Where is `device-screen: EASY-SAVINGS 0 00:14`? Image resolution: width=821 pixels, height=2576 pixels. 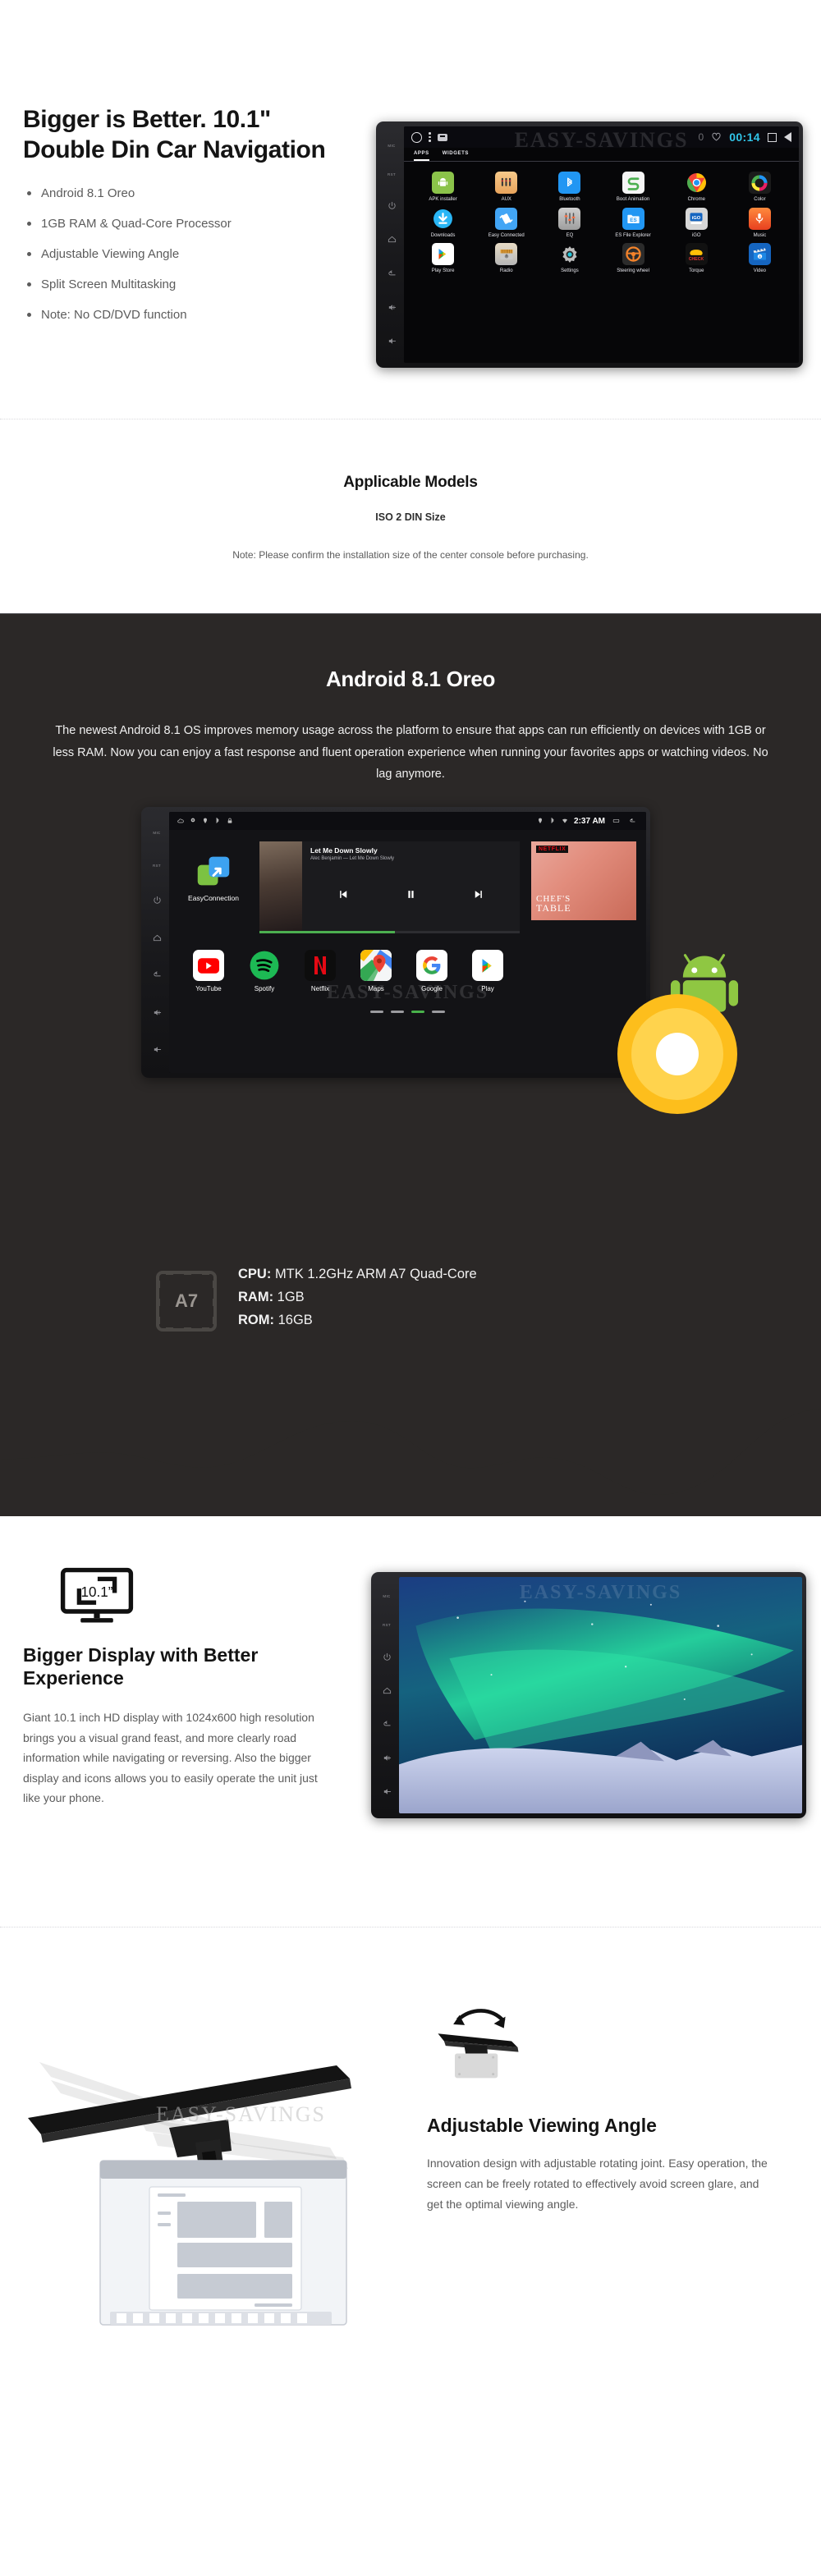
device-screen: EASY-SAVINGS 0 00:14 is located at coordinates (601, 245).